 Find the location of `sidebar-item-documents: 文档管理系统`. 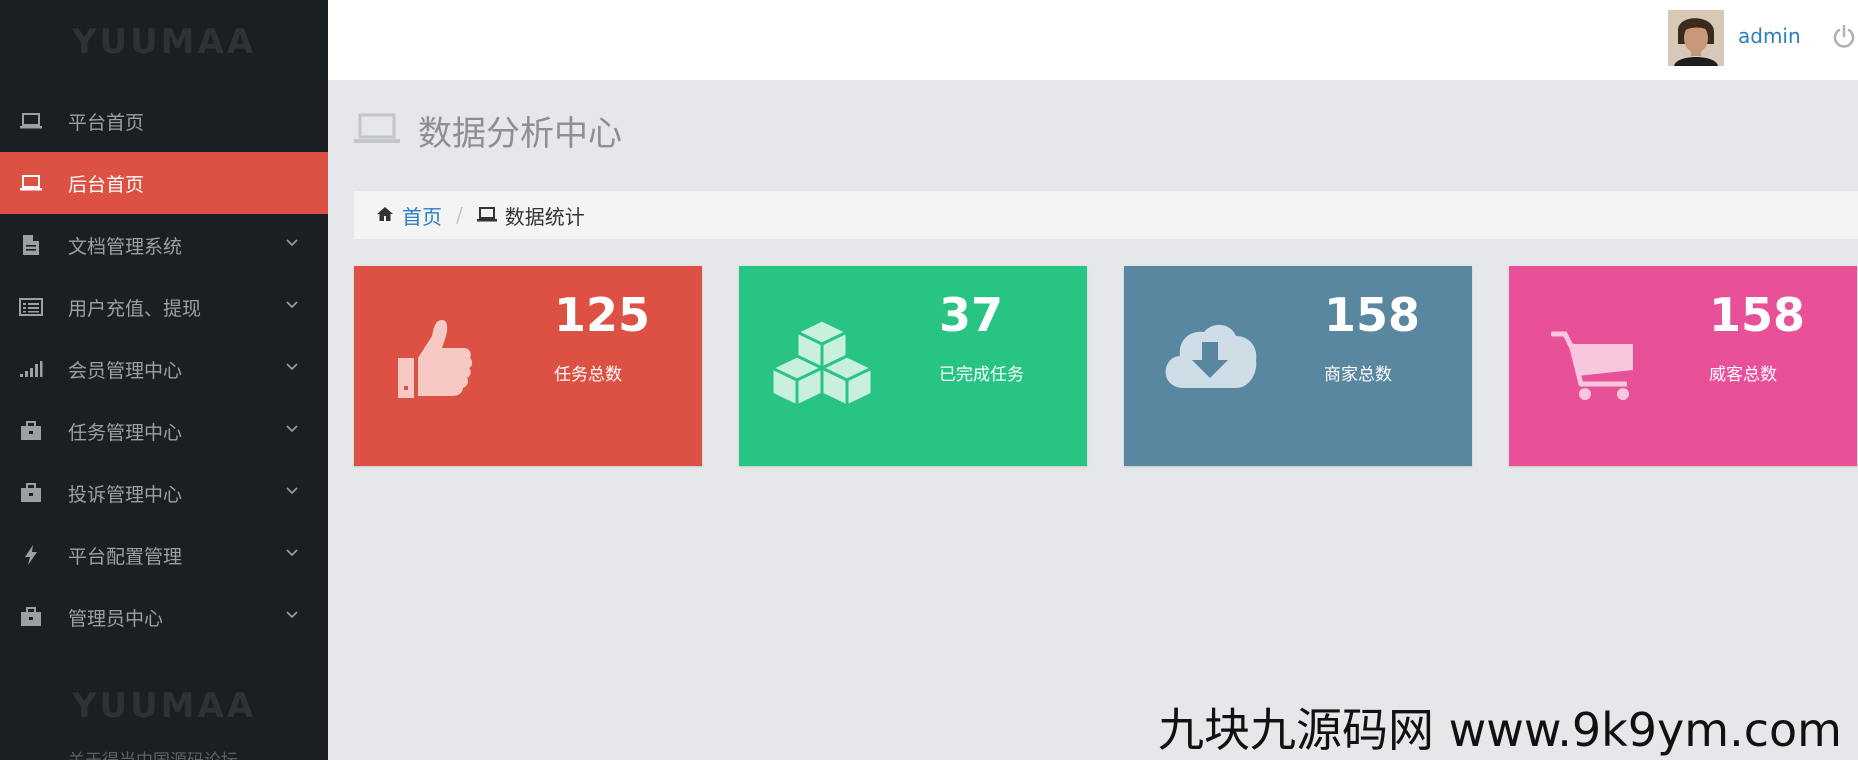

sidebar-item-documents: 文档管理系统 is located at coordinates (164, 245).